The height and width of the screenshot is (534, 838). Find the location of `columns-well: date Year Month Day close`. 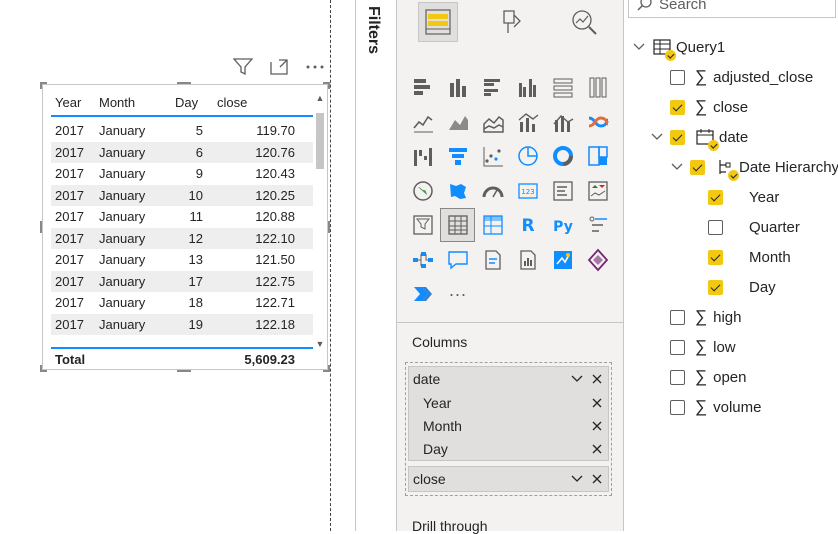

columns-well: date Year Month Day close is located at coordinates (508, 429).